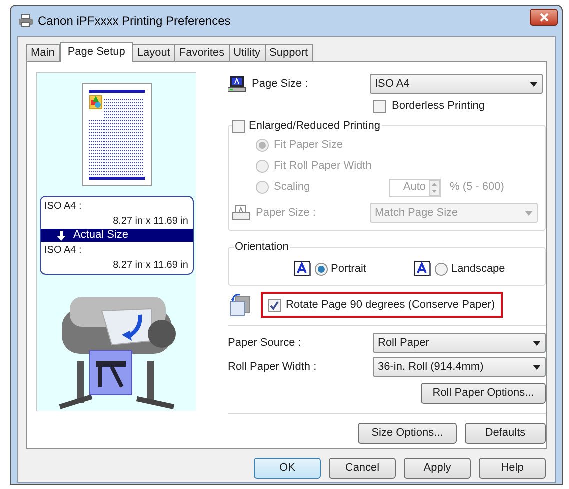  Describe the element at coordinates (434, 188) in the screenshot. I see `spinner-arrows-icon` at that location.